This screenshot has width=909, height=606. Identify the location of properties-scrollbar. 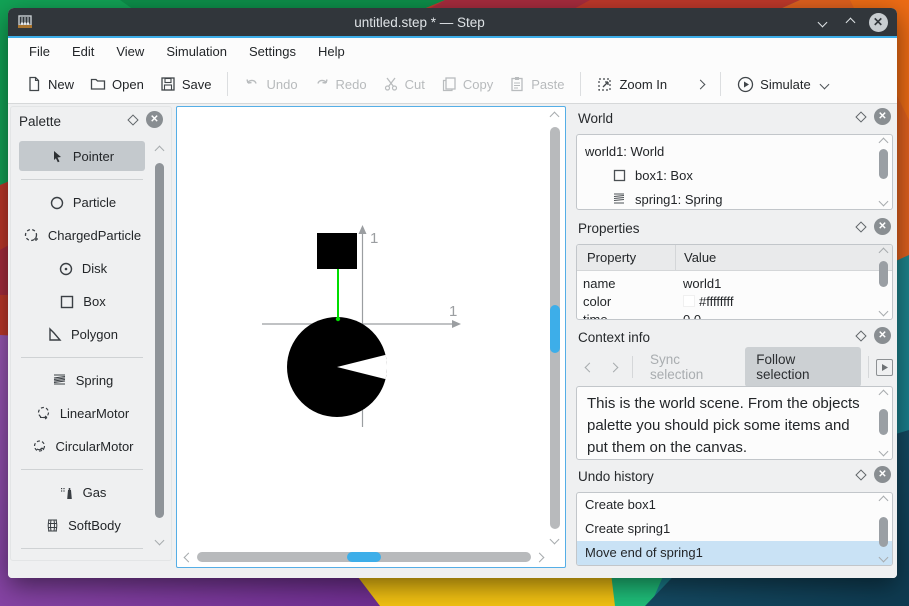
(883, 282).